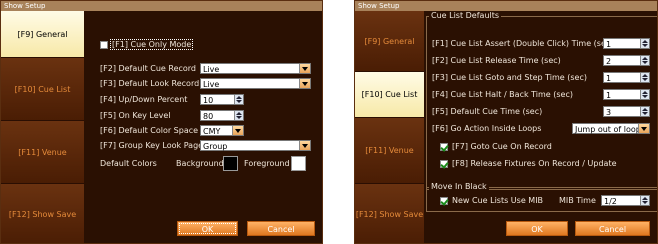 This screenshot has height=244, width=658. I want to click on default-cue-record-label: [F2] Default Cue Record, so click(148, 68).